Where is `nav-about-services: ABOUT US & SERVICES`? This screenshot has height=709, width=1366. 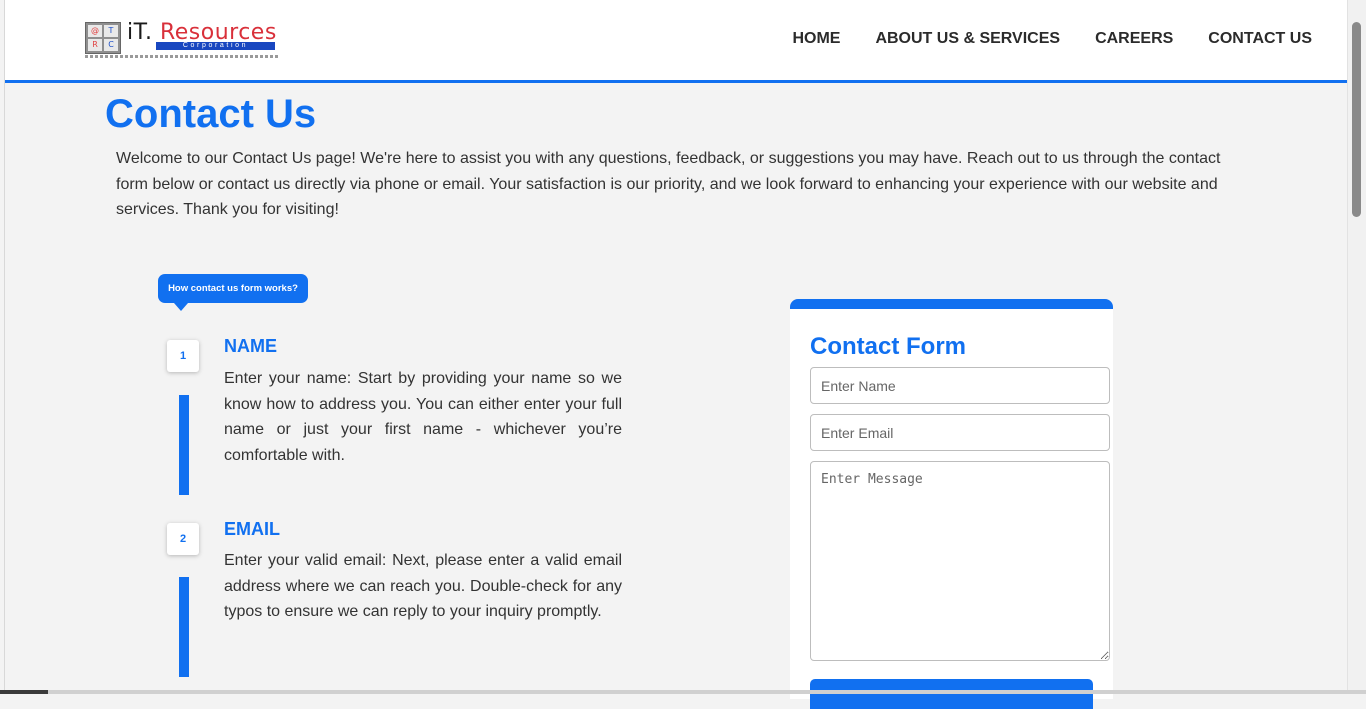
nav-about-services: ABOUT US & SERVICES is located at coordinates (967, 39).